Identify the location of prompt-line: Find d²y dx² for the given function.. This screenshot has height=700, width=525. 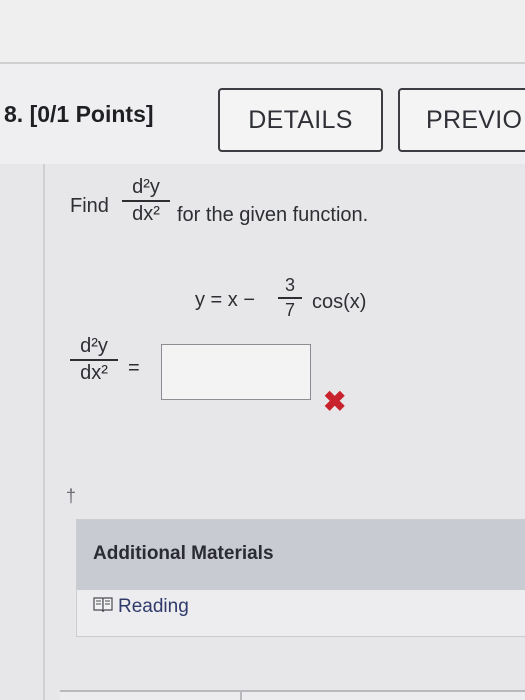
(290, 211).